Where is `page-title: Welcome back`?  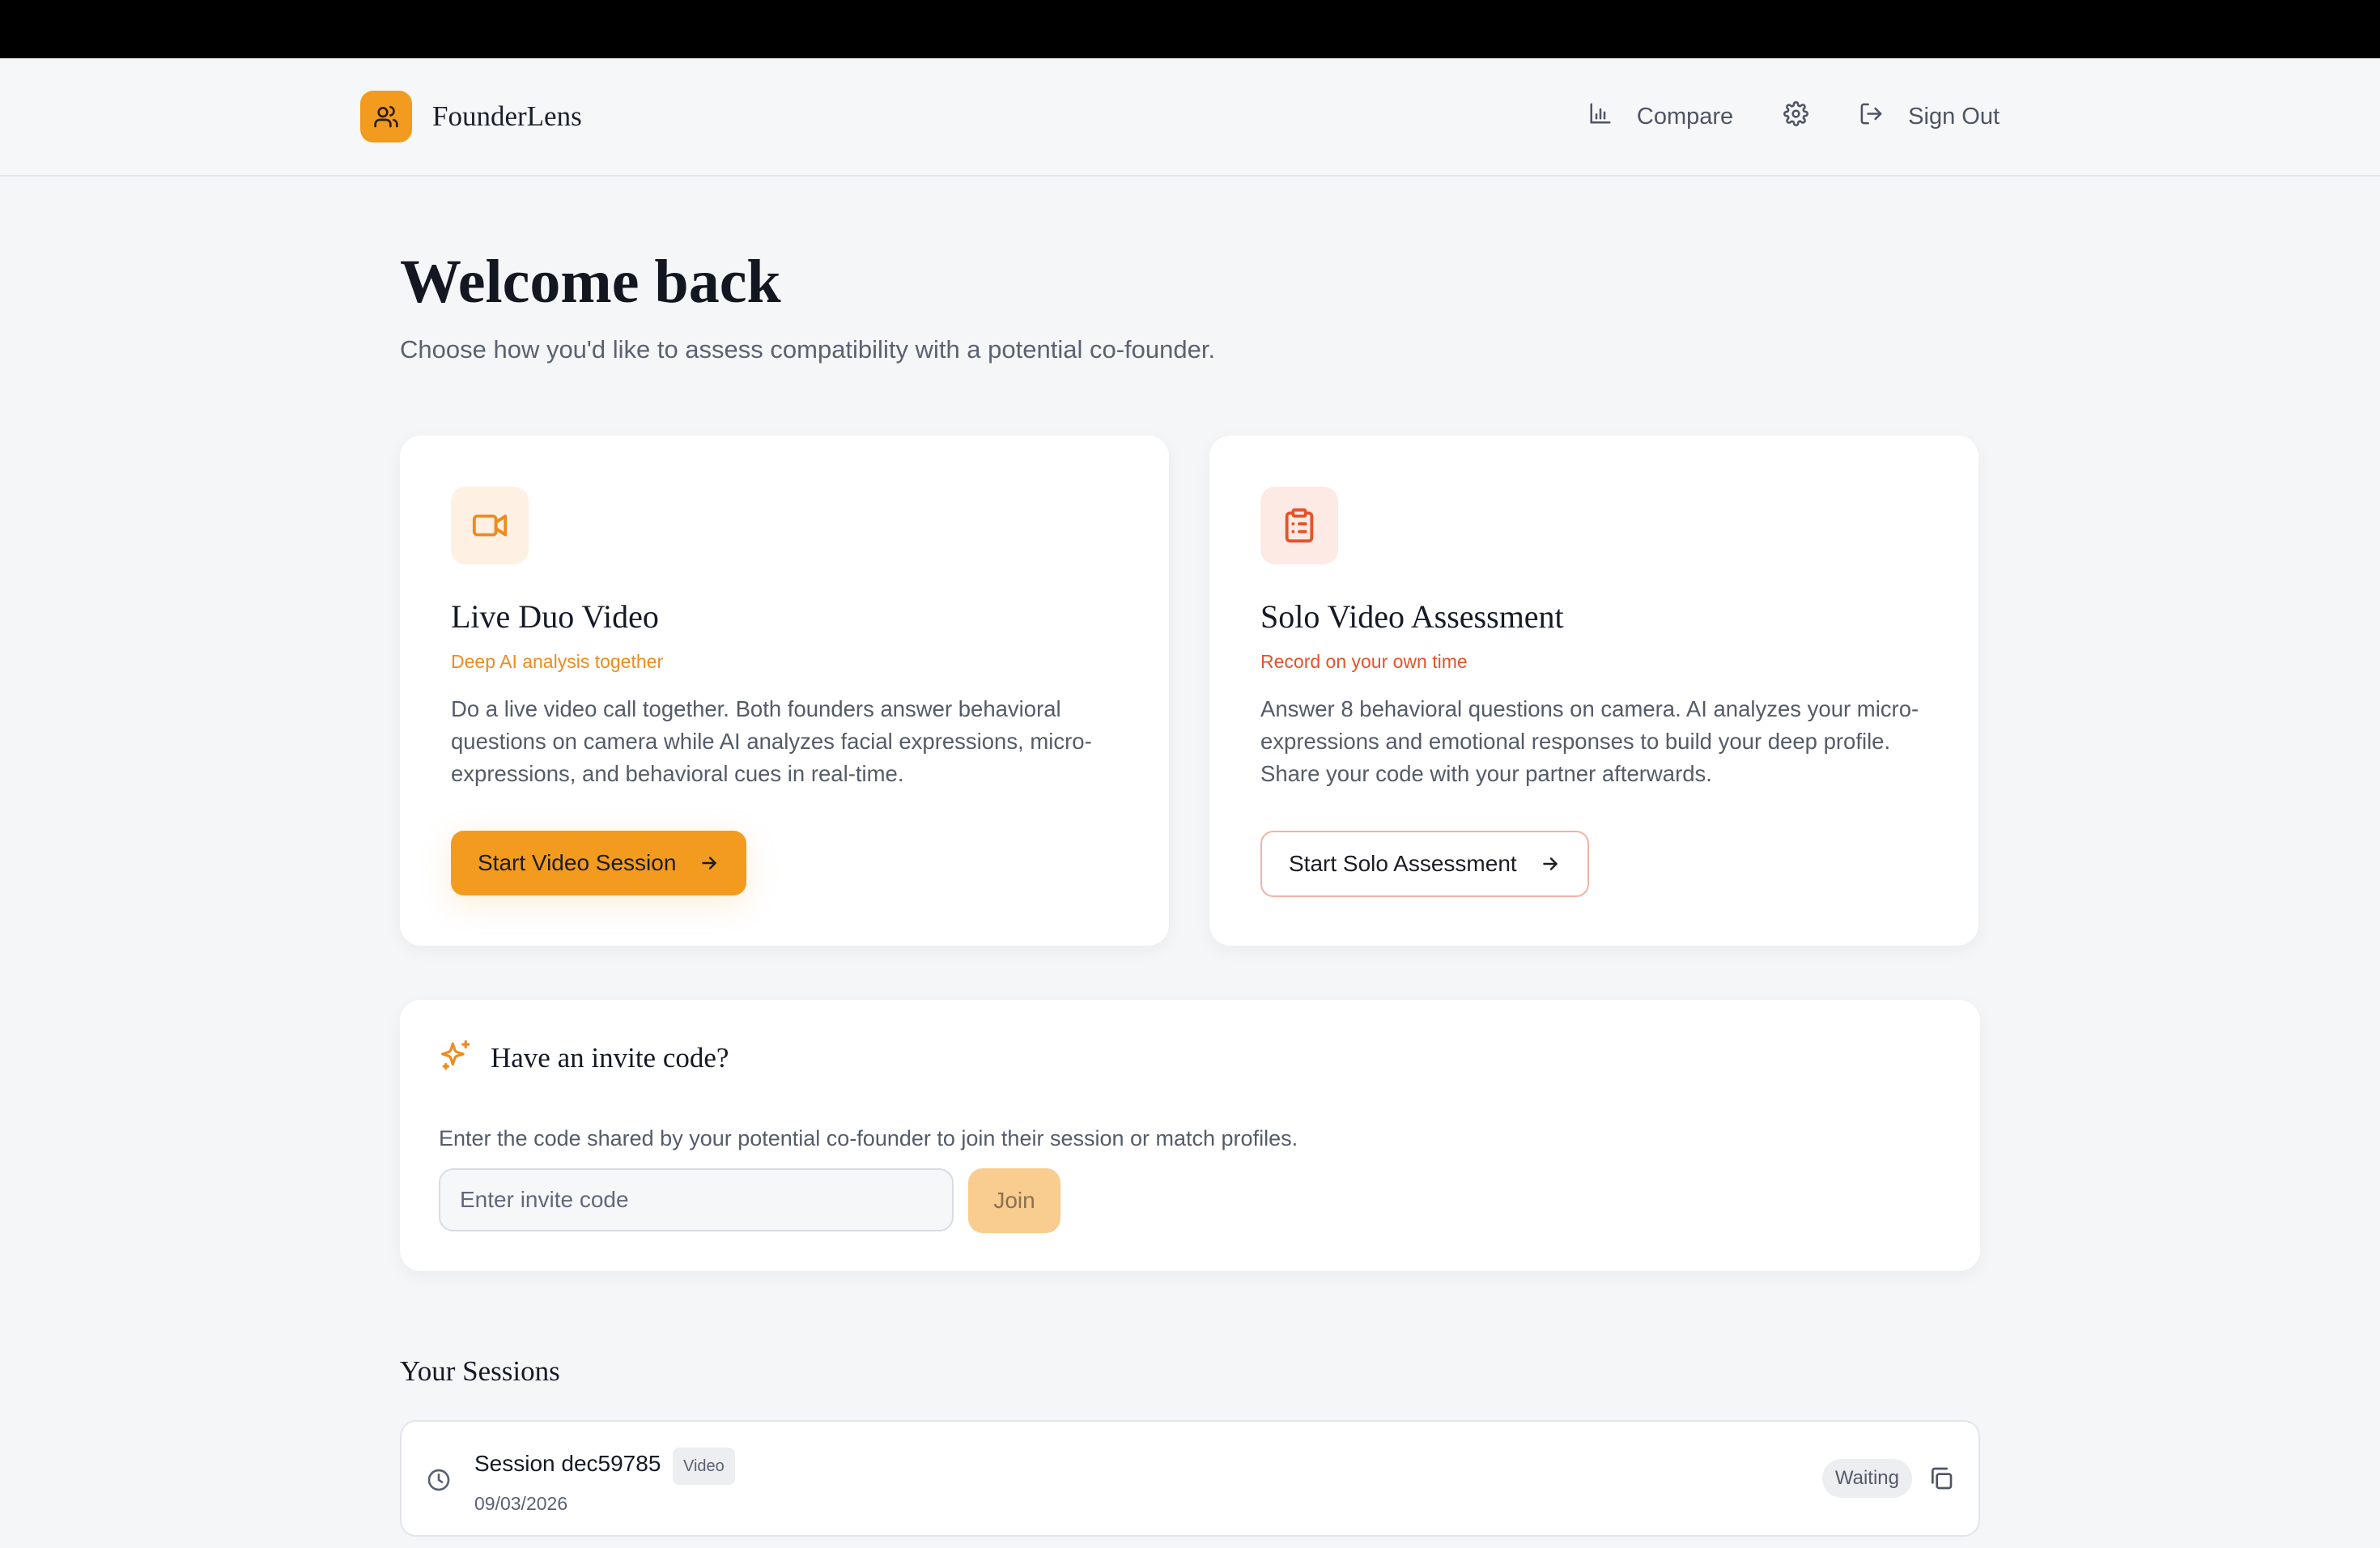
page-title: Welcome back is located at coordinates (590, 282).